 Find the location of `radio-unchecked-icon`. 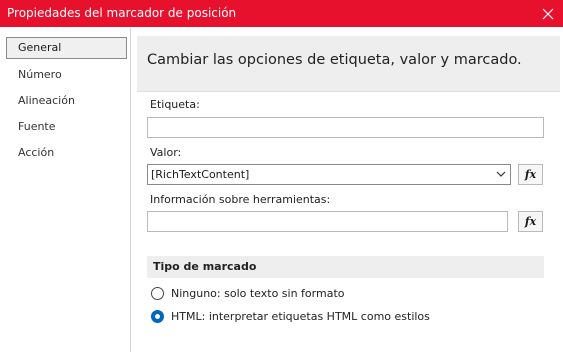

radio-unchecked-icon is located at coordinates (157, 293).